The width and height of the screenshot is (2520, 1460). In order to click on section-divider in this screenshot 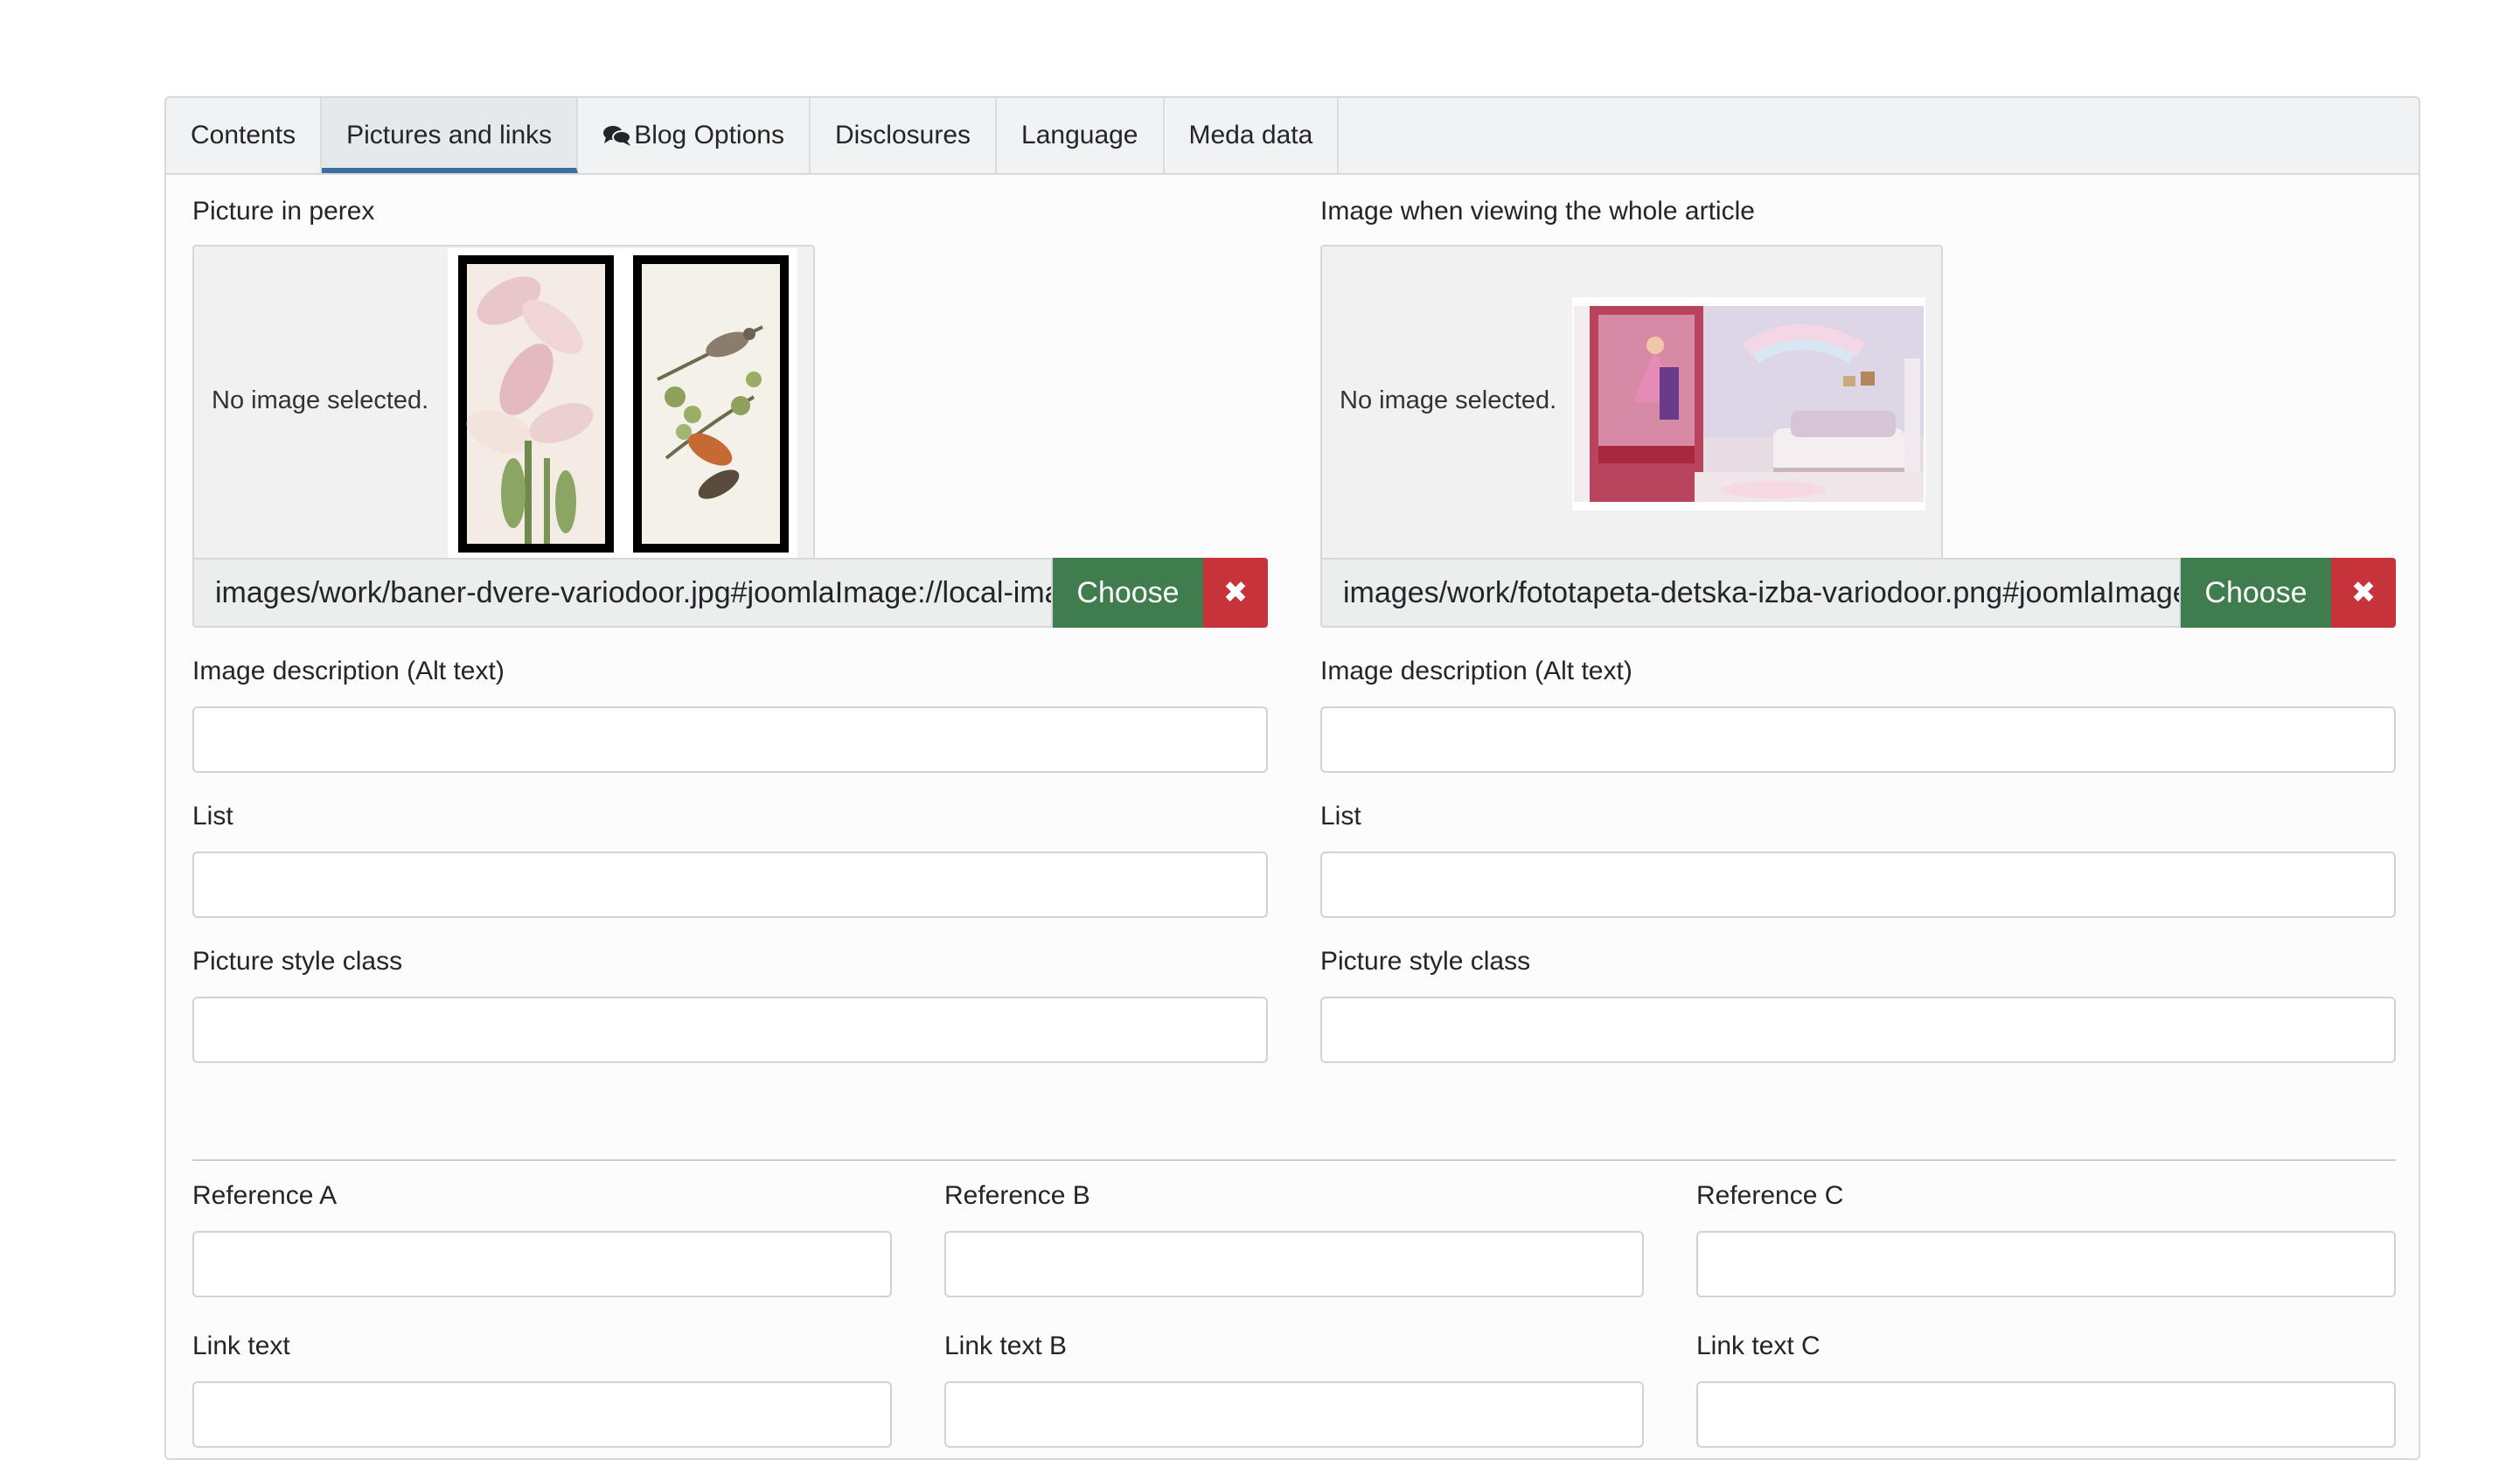, I will do `click(1294, 1160)`.